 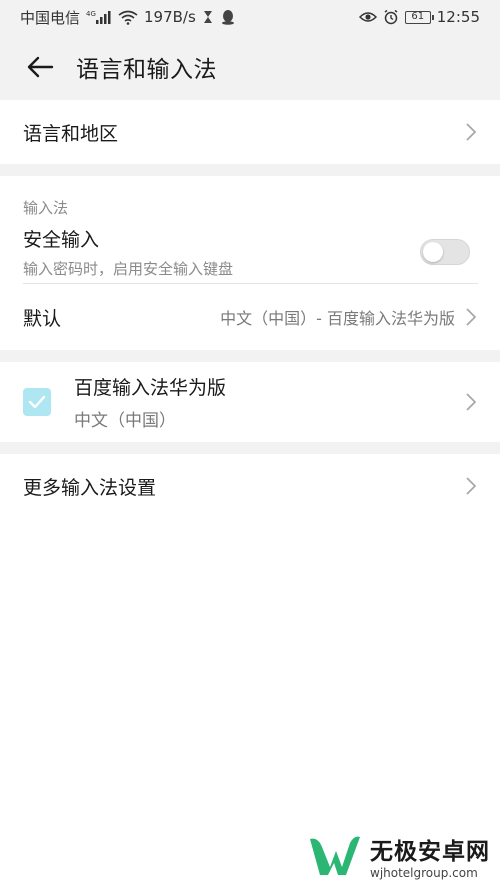 What do you see at coordinates (250, 486) in the screenshot?
I see `more-ime-settings-row: 更多输入法设置` at bounding box center [250, 486].